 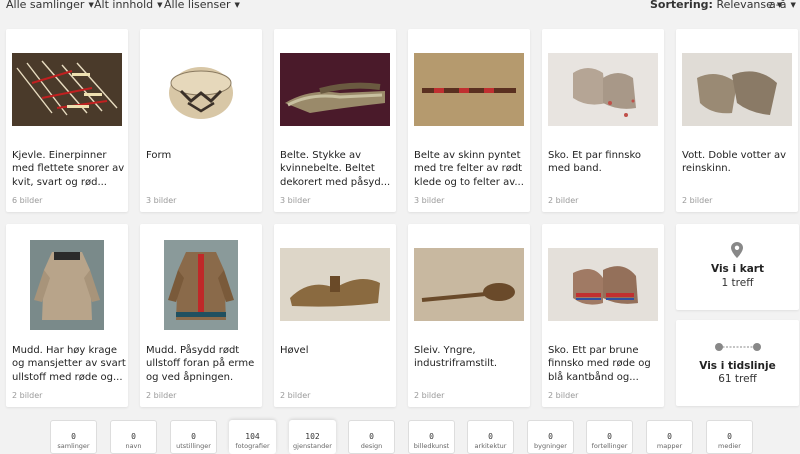 What do you see at coordinates (737, 283) in the screenshot?
I see `map-result-count: 1 treff` at bounding box center [737, 283].